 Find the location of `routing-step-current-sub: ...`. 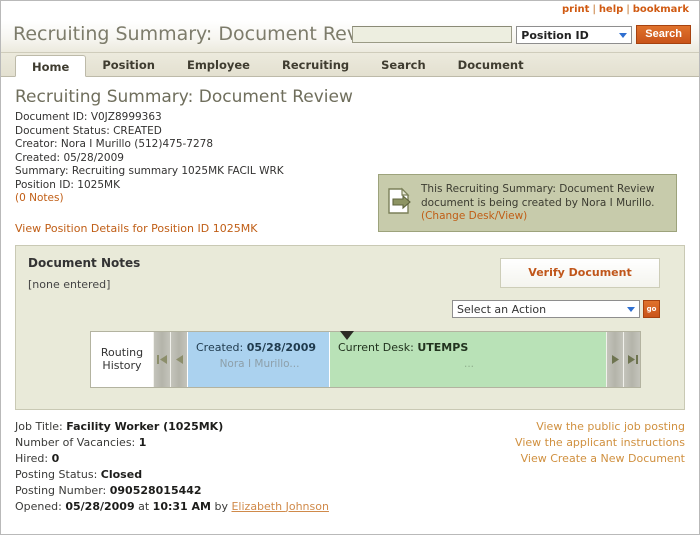

routing-step-current-sub: ... is located at coordinates (468, 363).